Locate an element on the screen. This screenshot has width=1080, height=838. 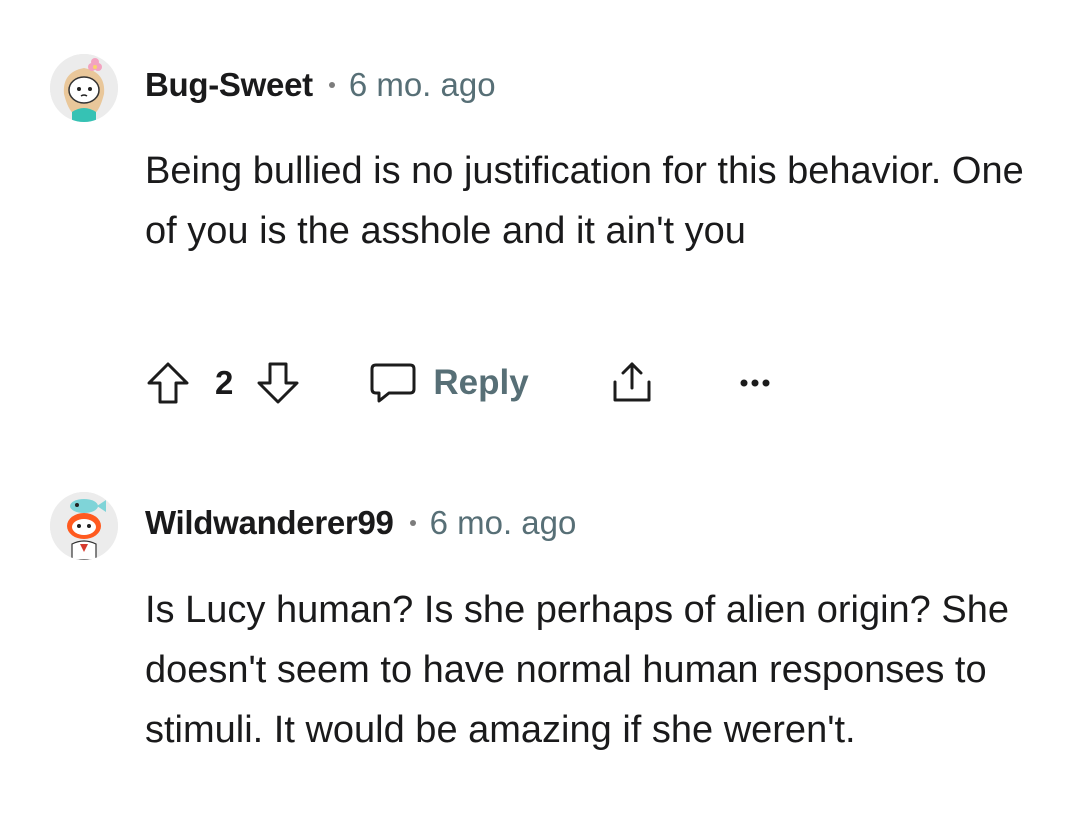
comment-actions: 2 Reply is located at coordinates (458, 383).